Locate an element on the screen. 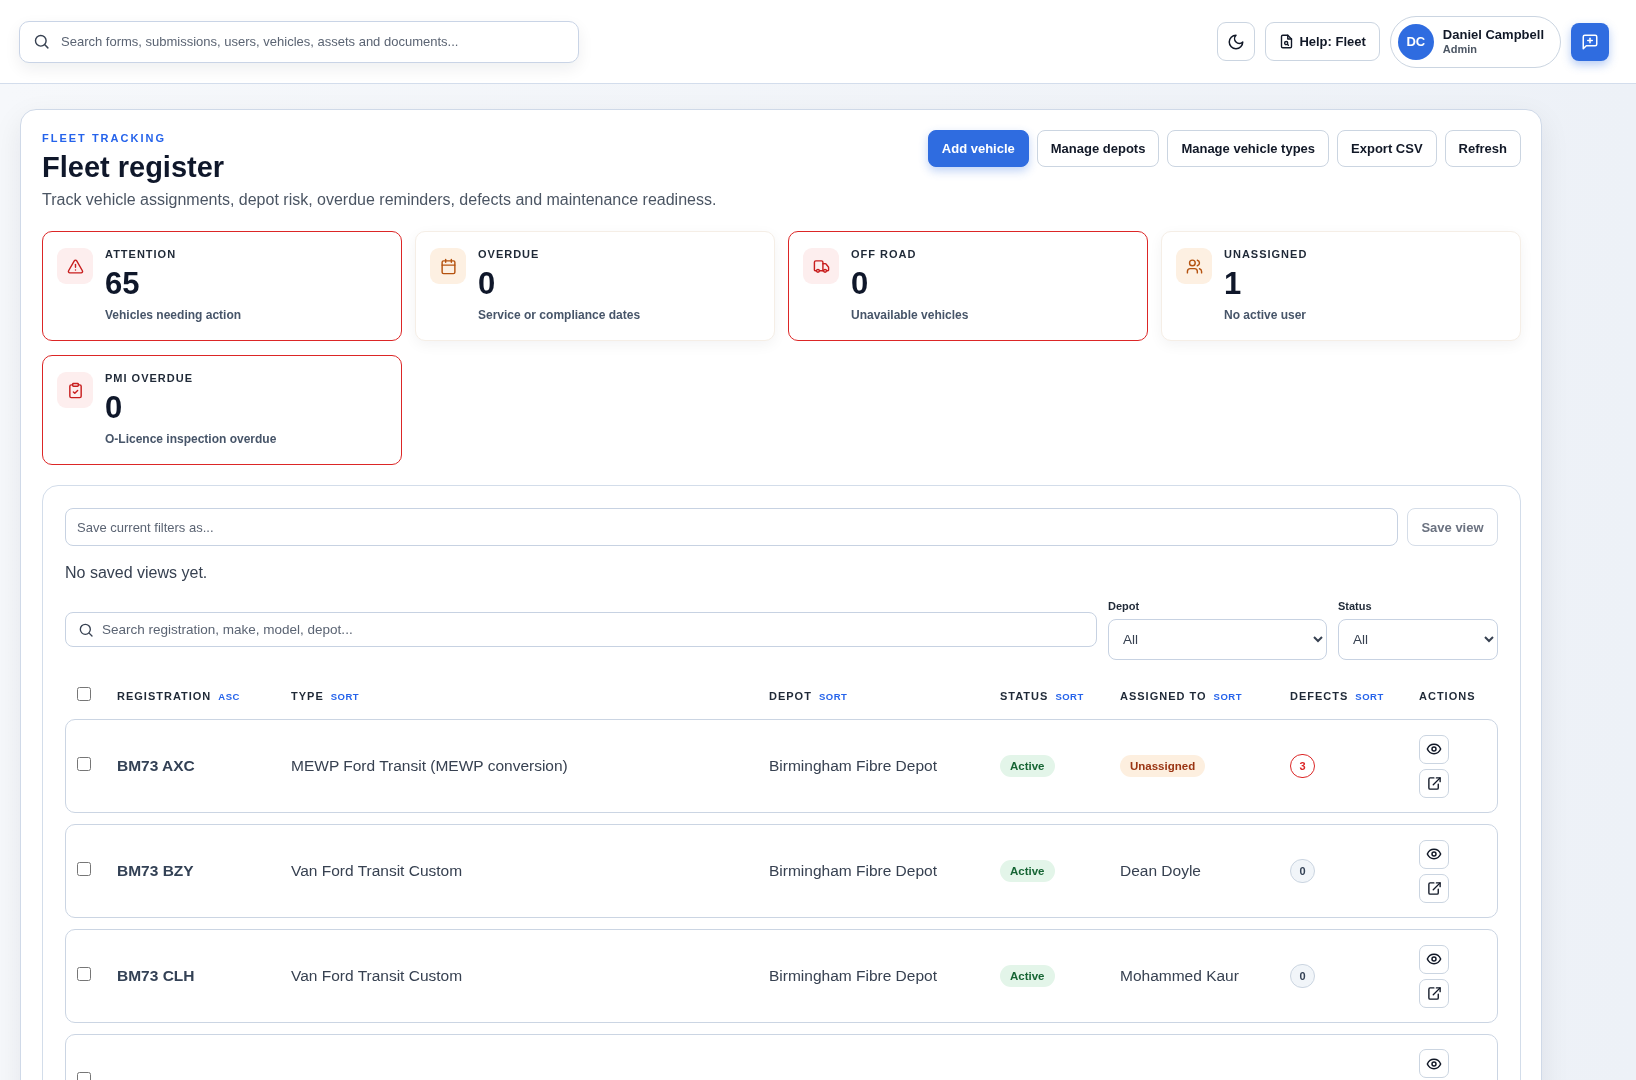 Image resolution: width=1636 pixels, height=1080 pixels. column-header: REGISTRATION is located at coordinates (164, 696).